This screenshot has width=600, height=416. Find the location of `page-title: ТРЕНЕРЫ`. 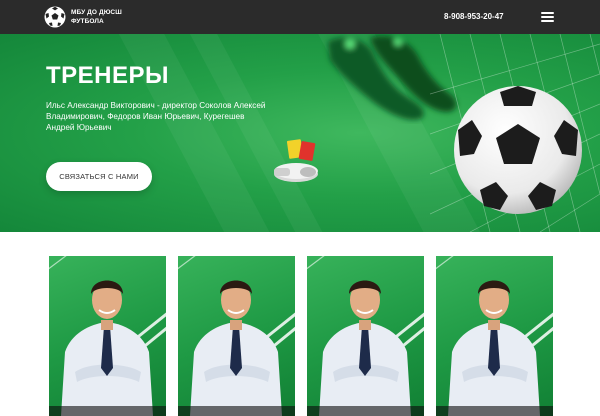

page-title: ТРЕНЕРЫ is located at coordinates (108, 75).